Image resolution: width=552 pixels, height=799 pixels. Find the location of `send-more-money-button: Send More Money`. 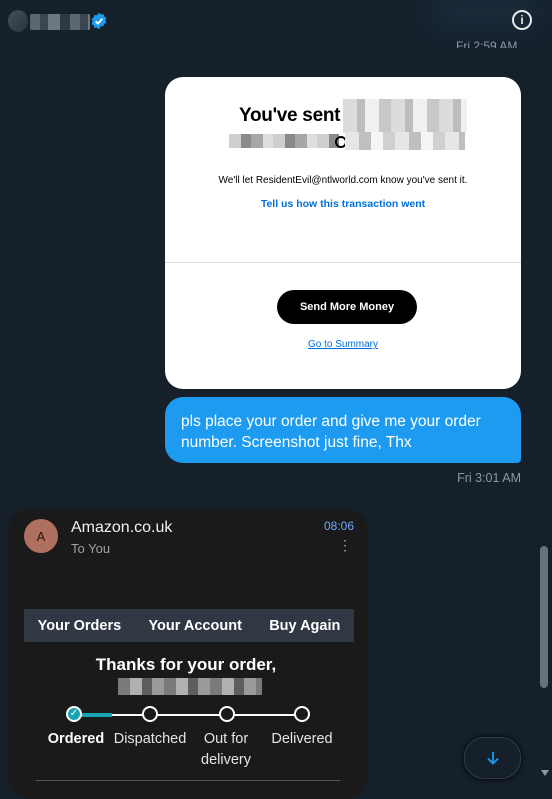

send-more-money-button: Send More Money is located at coordinates (347, 307).